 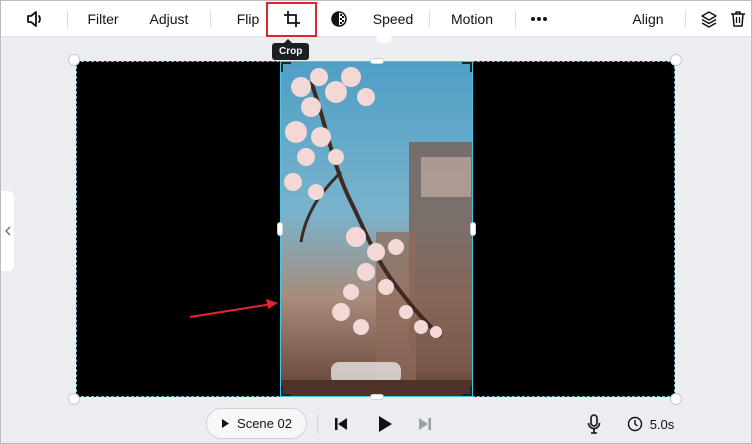 I want to click on adjust-button: Adjust, so click(x=169, y=19).